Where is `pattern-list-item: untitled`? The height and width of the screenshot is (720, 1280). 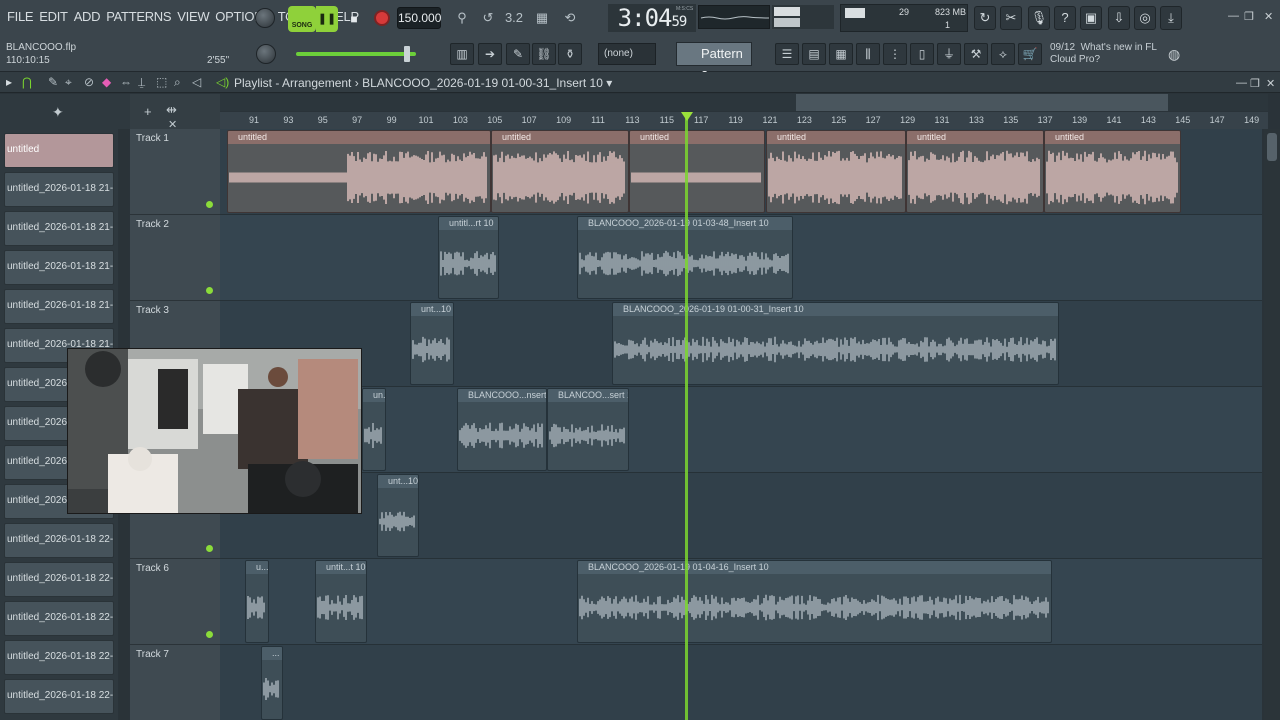
pattern-list-item: untitled is located at coordinates (59, 150).